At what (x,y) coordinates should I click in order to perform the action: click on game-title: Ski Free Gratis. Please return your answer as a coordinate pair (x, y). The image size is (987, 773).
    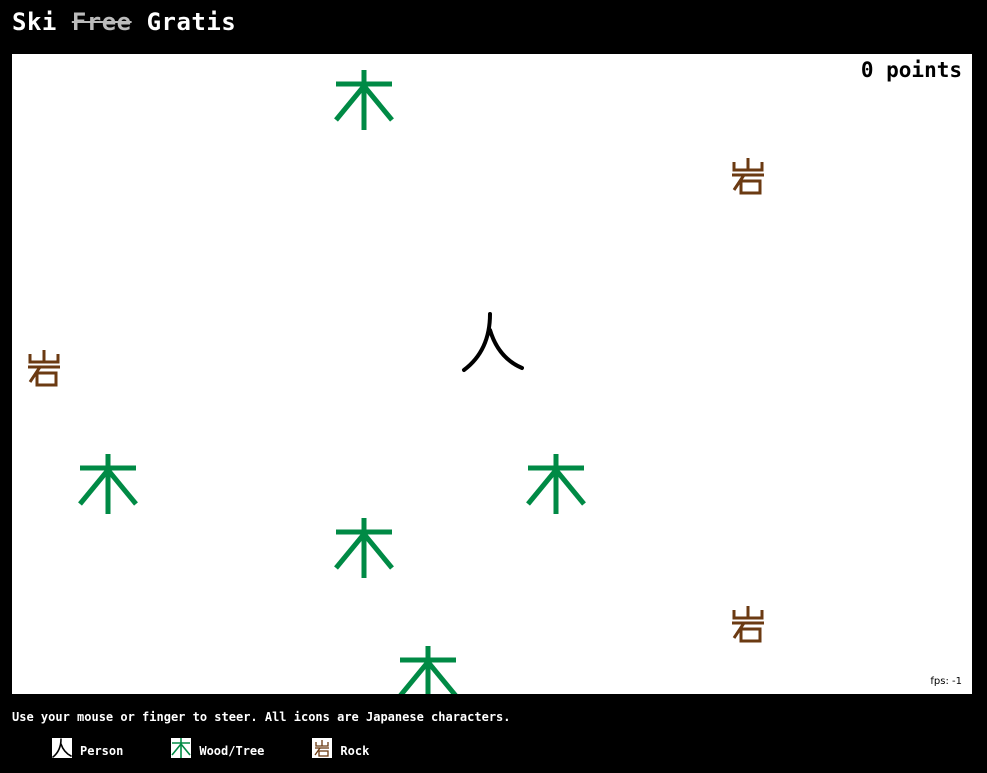
    Looking at the image, I should click on (124, 22).